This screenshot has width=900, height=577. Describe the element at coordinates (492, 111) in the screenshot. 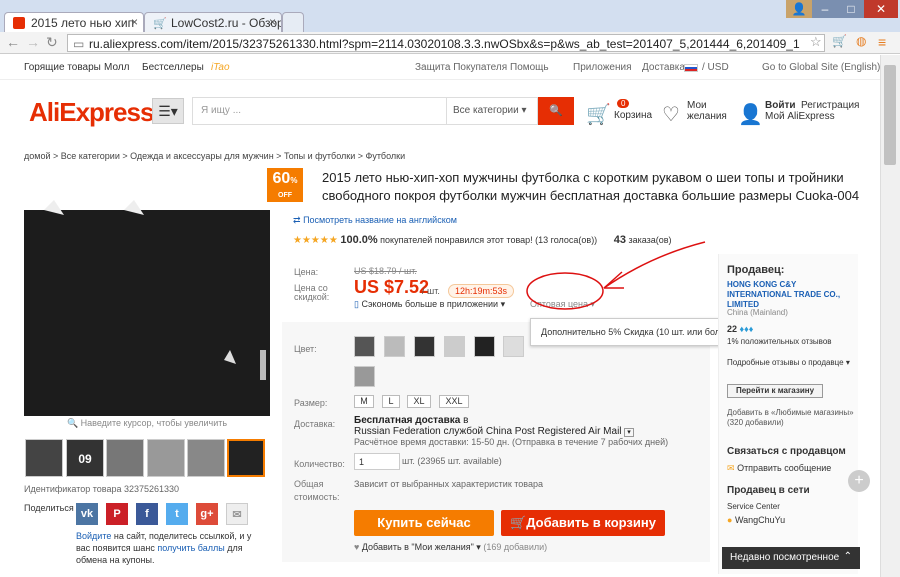

I see `category-select: Все категории ▾` at that location.